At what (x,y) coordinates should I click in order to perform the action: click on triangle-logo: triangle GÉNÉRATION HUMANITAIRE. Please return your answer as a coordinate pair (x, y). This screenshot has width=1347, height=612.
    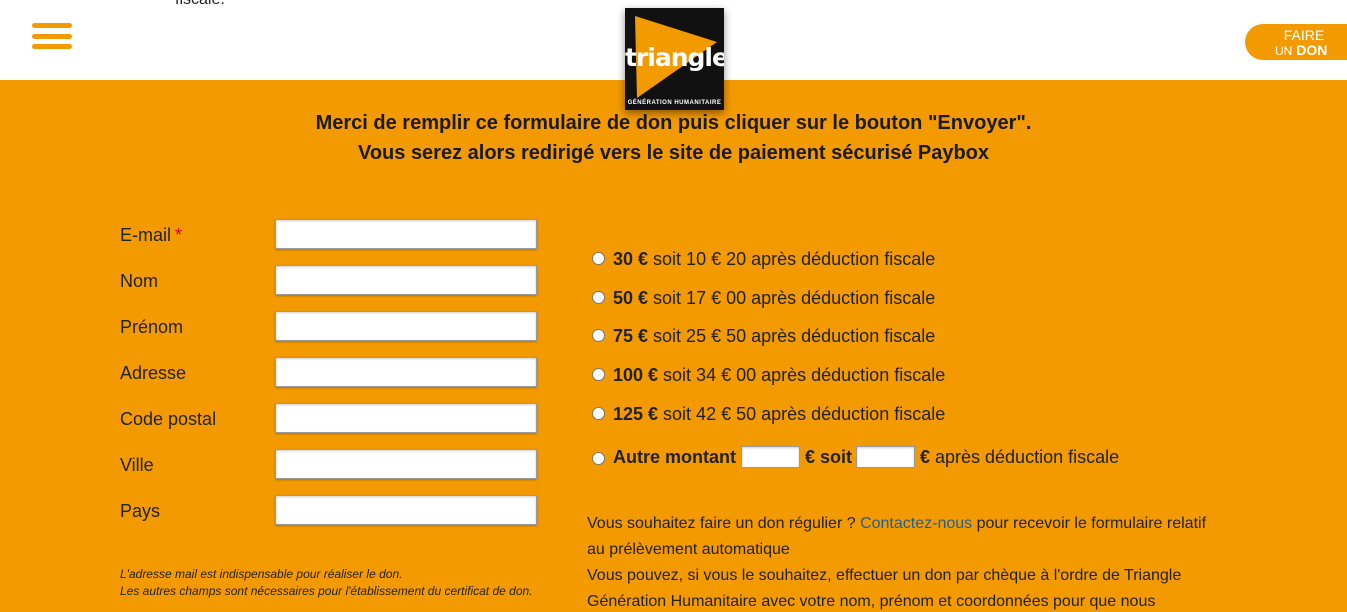
    Looking at the image, I should click on (674, 59).